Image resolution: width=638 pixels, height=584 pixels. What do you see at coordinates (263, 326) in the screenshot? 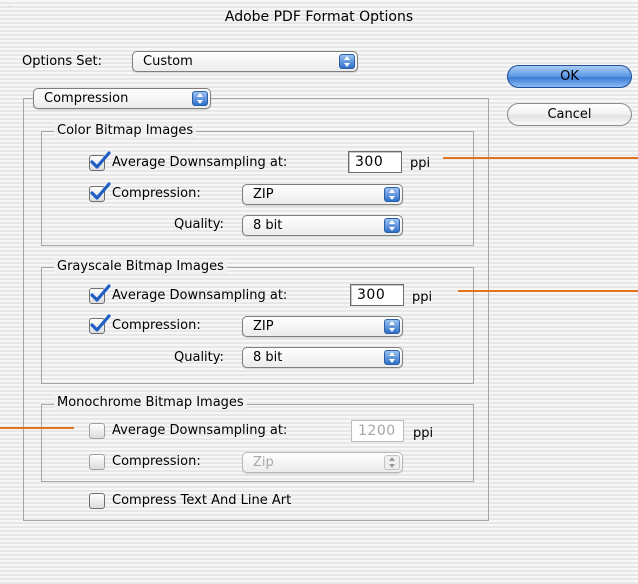
I see `gray-compression-value: ZIP` at bounding box center [263, 326].